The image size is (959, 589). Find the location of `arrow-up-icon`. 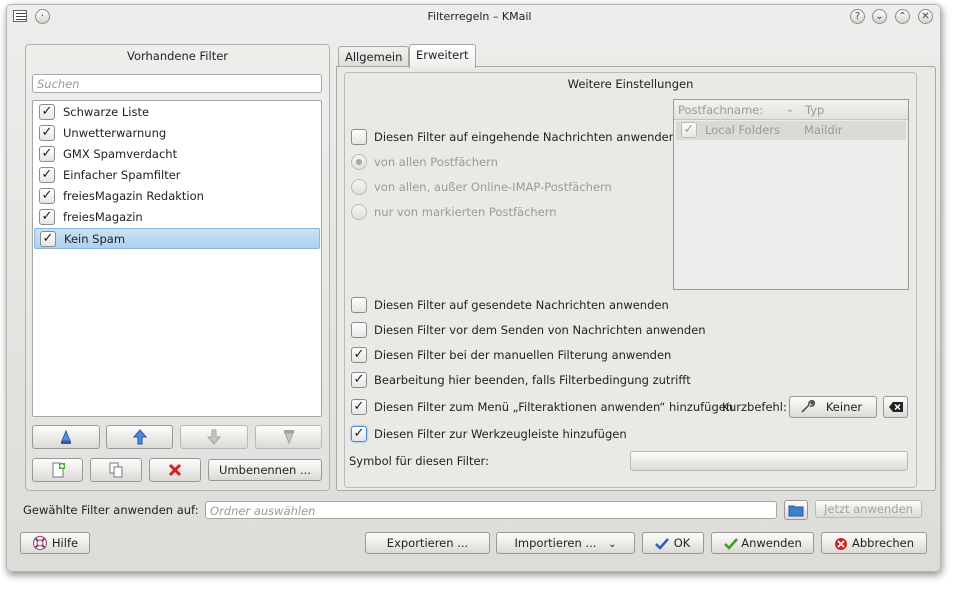

arrow-up-icon is located at coordinates (139, 437).